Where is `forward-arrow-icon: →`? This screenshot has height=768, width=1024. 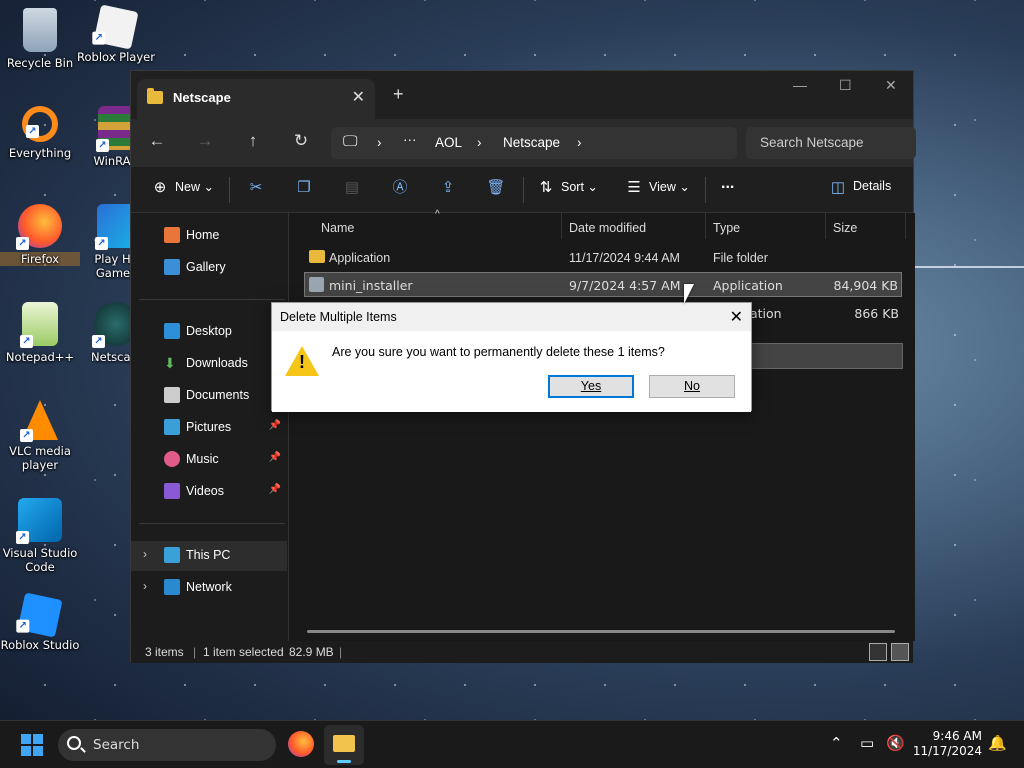 forward-arrow-icon: → is located at coordinates (205, 141).